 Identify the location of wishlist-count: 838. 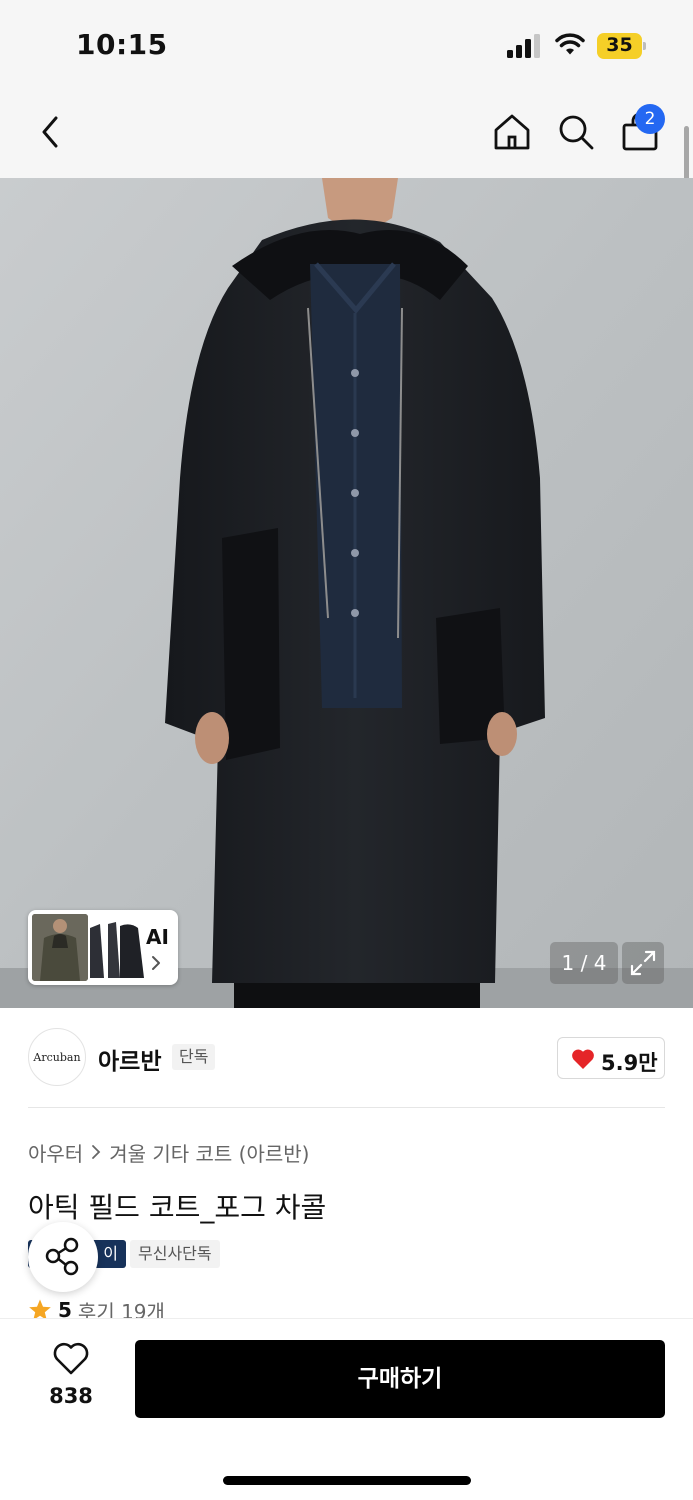
(71, 1396).